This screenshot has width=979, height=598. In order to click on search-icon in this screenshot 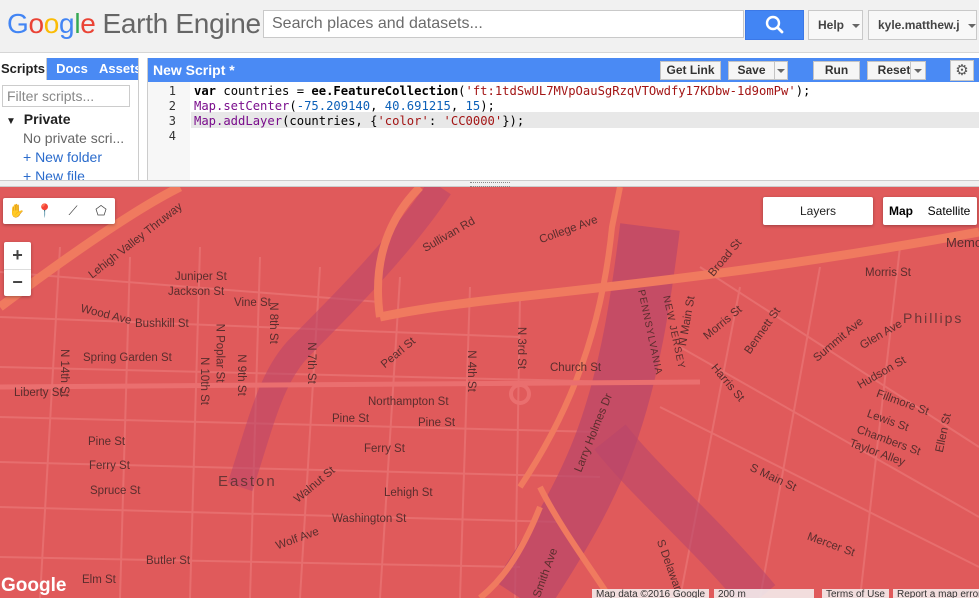, I will do `click(774, 24)`.